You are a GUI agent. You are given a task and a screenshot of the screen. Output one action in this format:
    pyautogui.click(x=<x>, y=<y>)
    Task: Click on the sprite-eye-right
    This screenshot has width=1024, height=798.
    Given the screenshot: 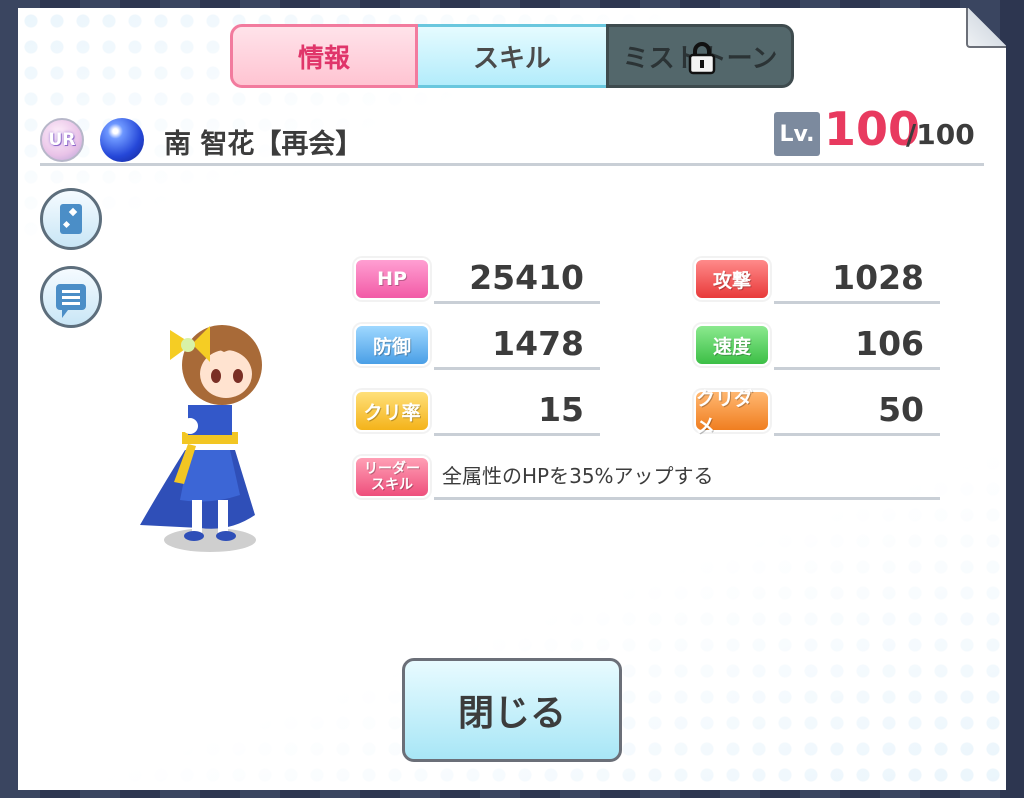 What is the action you would take?
    pyautogui.click(x=238, y=376)
    